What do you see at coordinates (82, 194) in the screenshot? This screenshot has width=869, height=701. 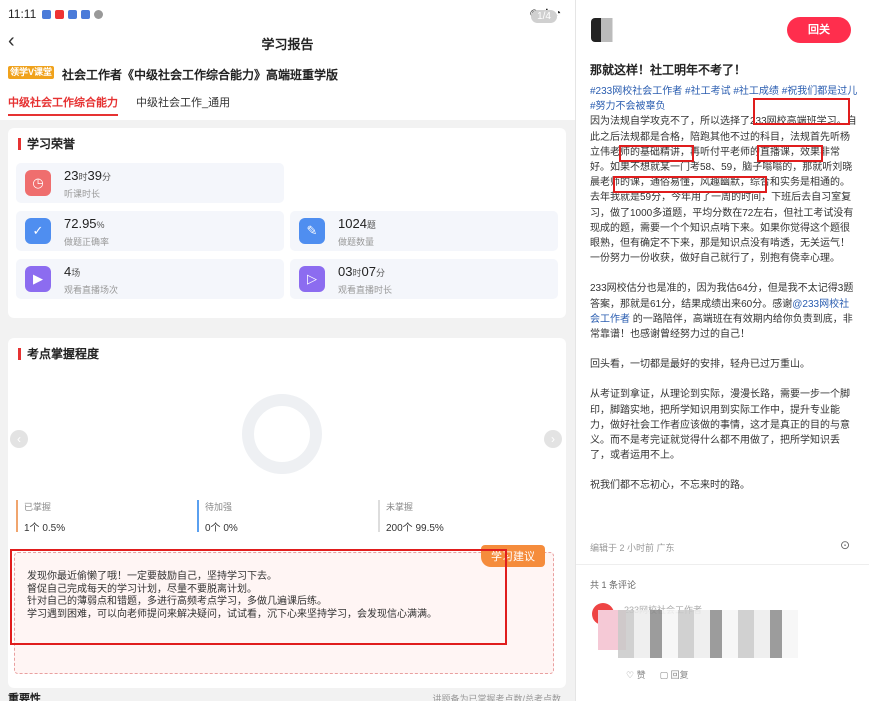 I see `stat-label: 听课时长` at bounding box center [82, 194].